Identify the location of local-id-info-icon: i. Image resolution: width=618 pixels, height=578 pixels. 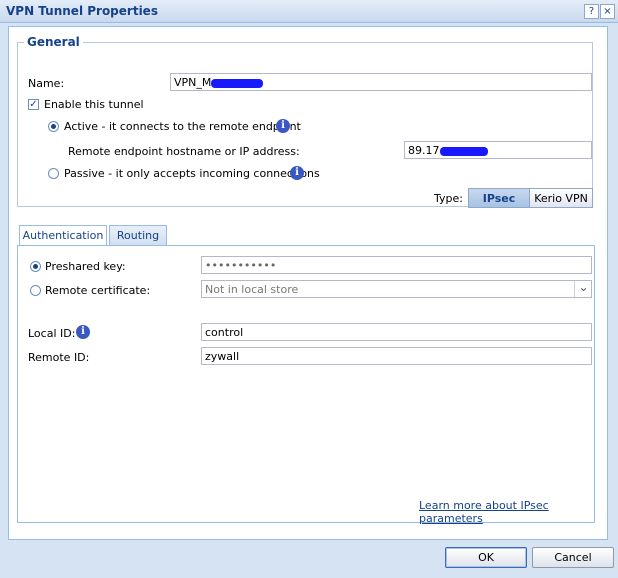
(83, 332).